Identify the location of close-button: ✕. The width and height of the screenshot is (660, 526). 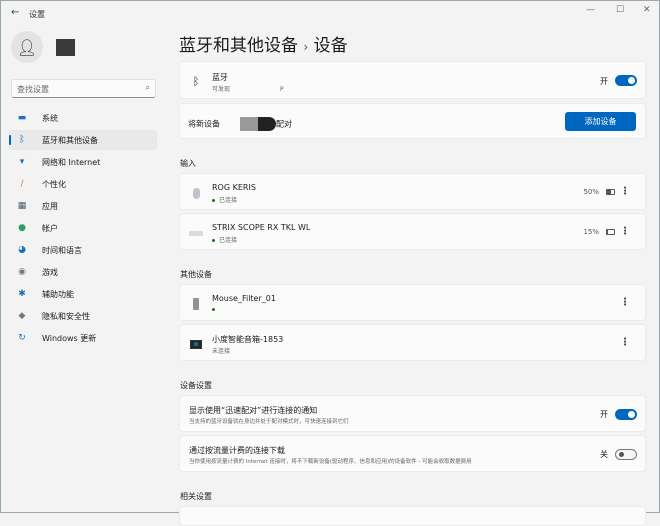
(647, 10).